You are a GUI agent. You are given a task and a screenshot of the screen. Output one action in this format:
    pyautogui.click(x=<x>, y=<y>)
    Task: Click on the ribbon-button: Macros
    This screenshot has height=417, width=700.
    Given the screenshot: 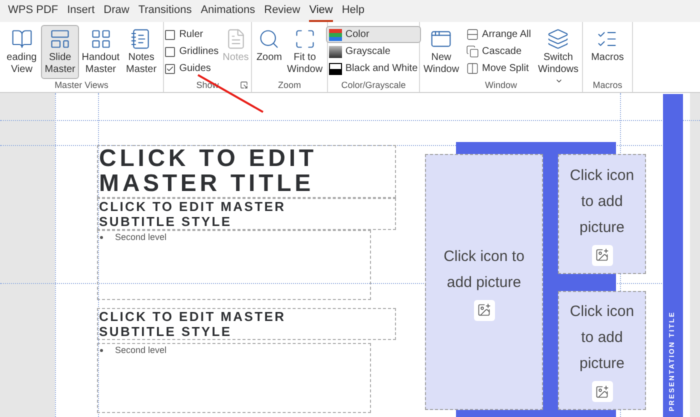 What is the action you would take?
    pyautogui.click(x=607, y=52)
    